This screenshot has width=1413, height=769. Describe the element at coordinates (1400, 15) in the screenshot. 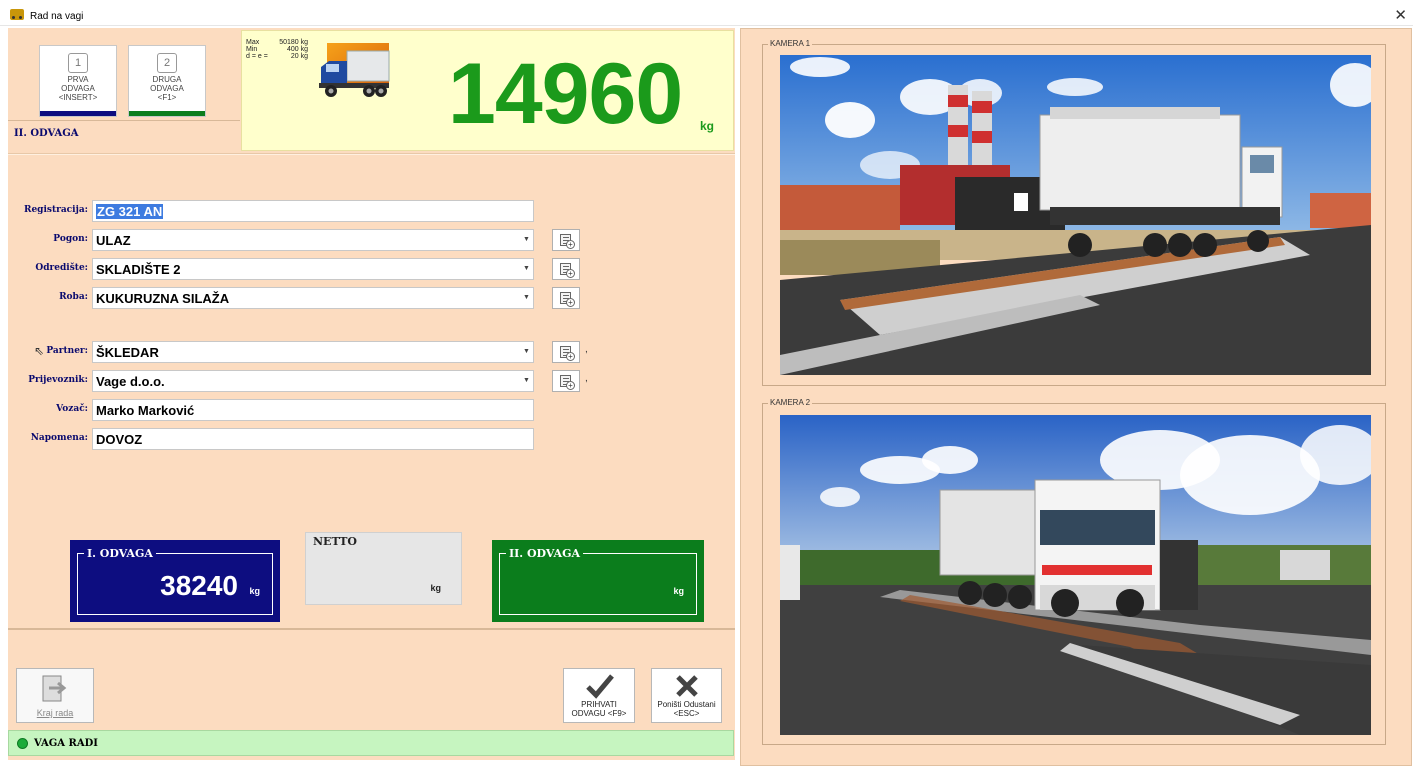

I see `close-icon: ✕` at that location.